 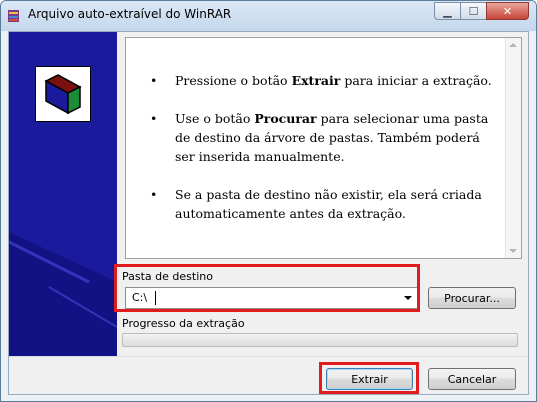 What do you see at coordinates (268, 16) in the screenshot?
I see `title-bar: Arquivo auto-extraível do WinRAR ▁ ☐ ✕` at bounding box center [268, 16].